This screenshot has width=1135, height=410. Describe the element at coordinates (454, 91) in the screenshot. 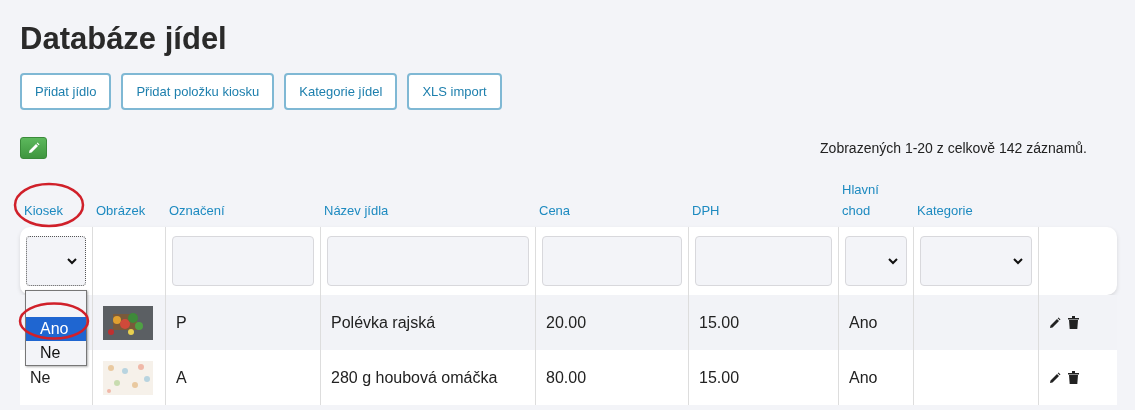

I see `action-button: XLS import` at that location.